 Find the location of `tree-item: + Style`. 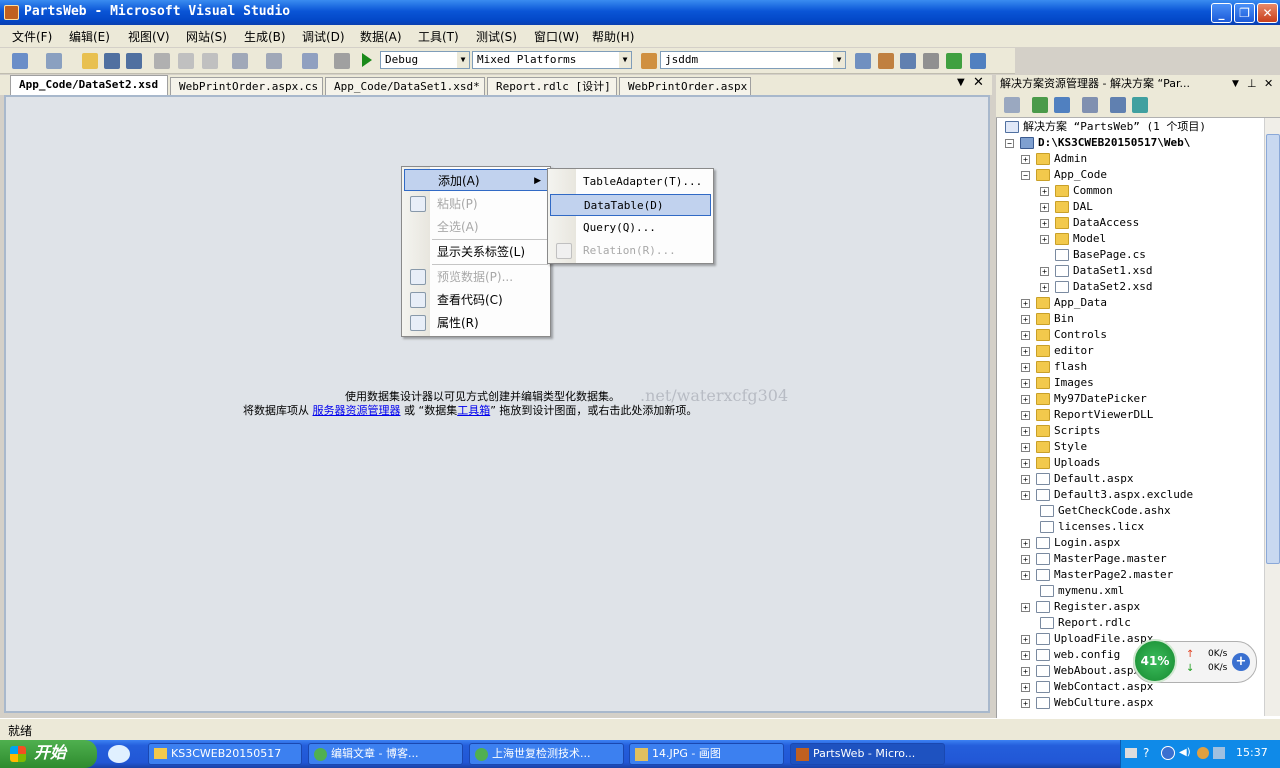

tree-item: + Style is located at coordinates (1054, 447).